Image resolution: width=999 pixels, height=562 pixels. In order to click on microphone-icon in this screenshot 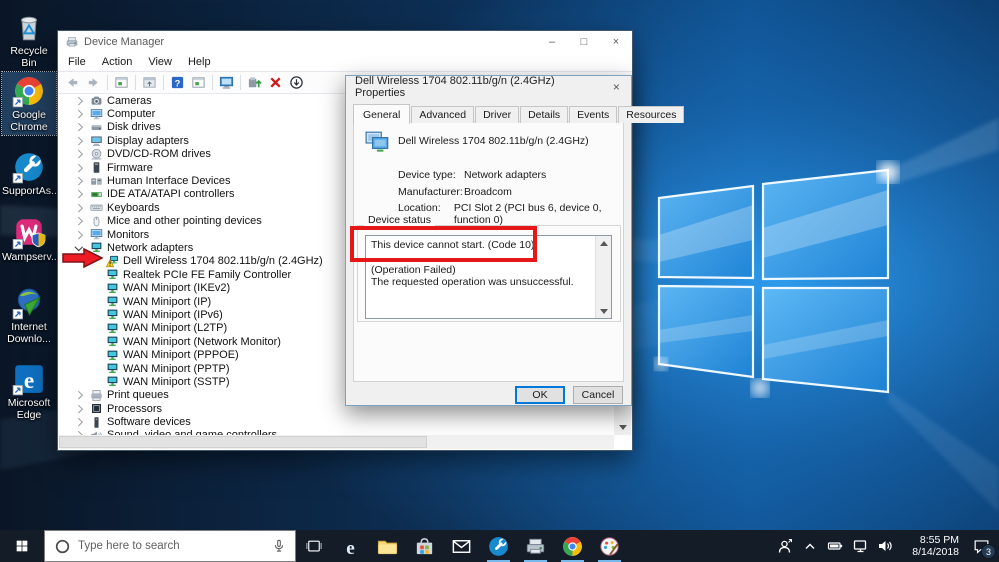, I will do `click(279, 546)`.